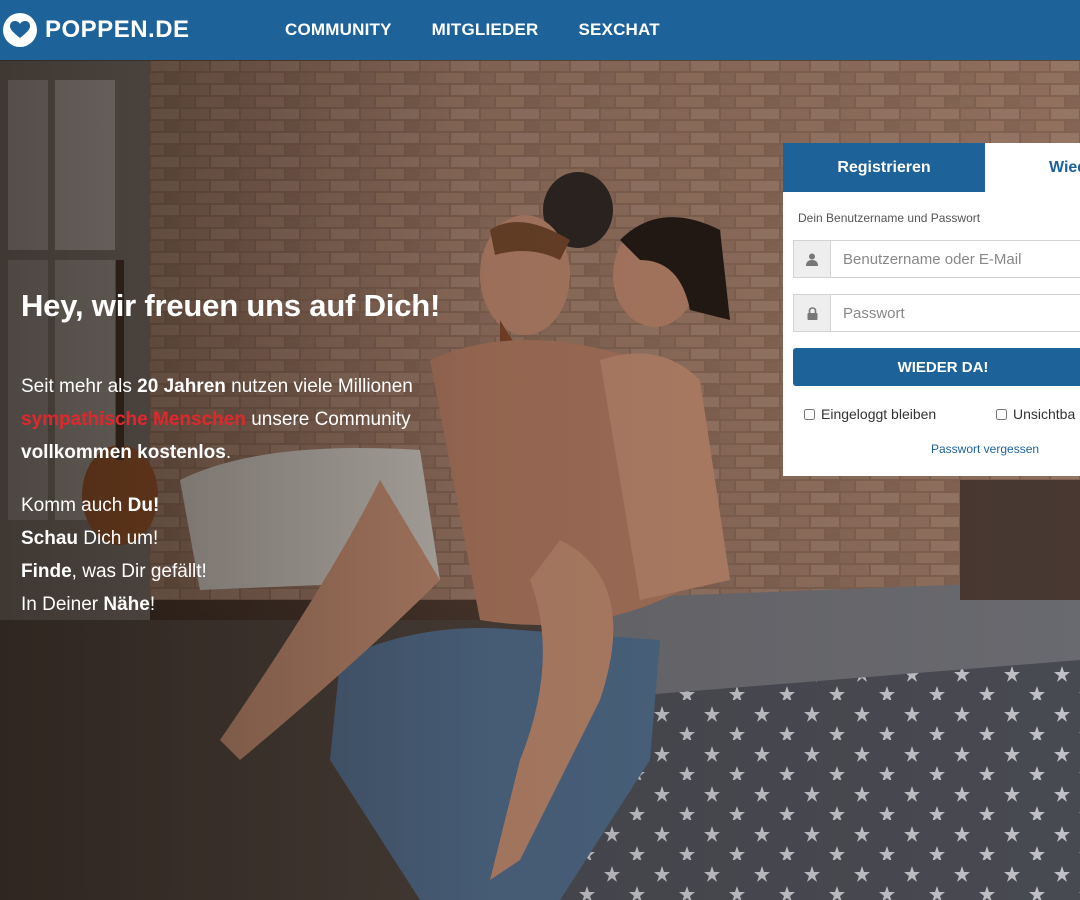 This screenshot has height=900, width=1080. What do you see at coordinates (118, 538) in the screenshot?
I see `line-text: Dich um!` at bounding box center [118, 538].